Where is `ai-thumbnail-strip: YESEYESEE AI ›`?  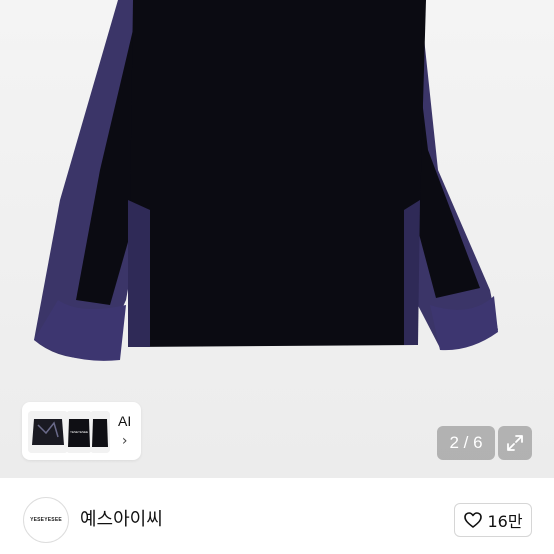
ai-thumbnail-strip: YESEYESEE AI › is located at coordinates (81, 431).